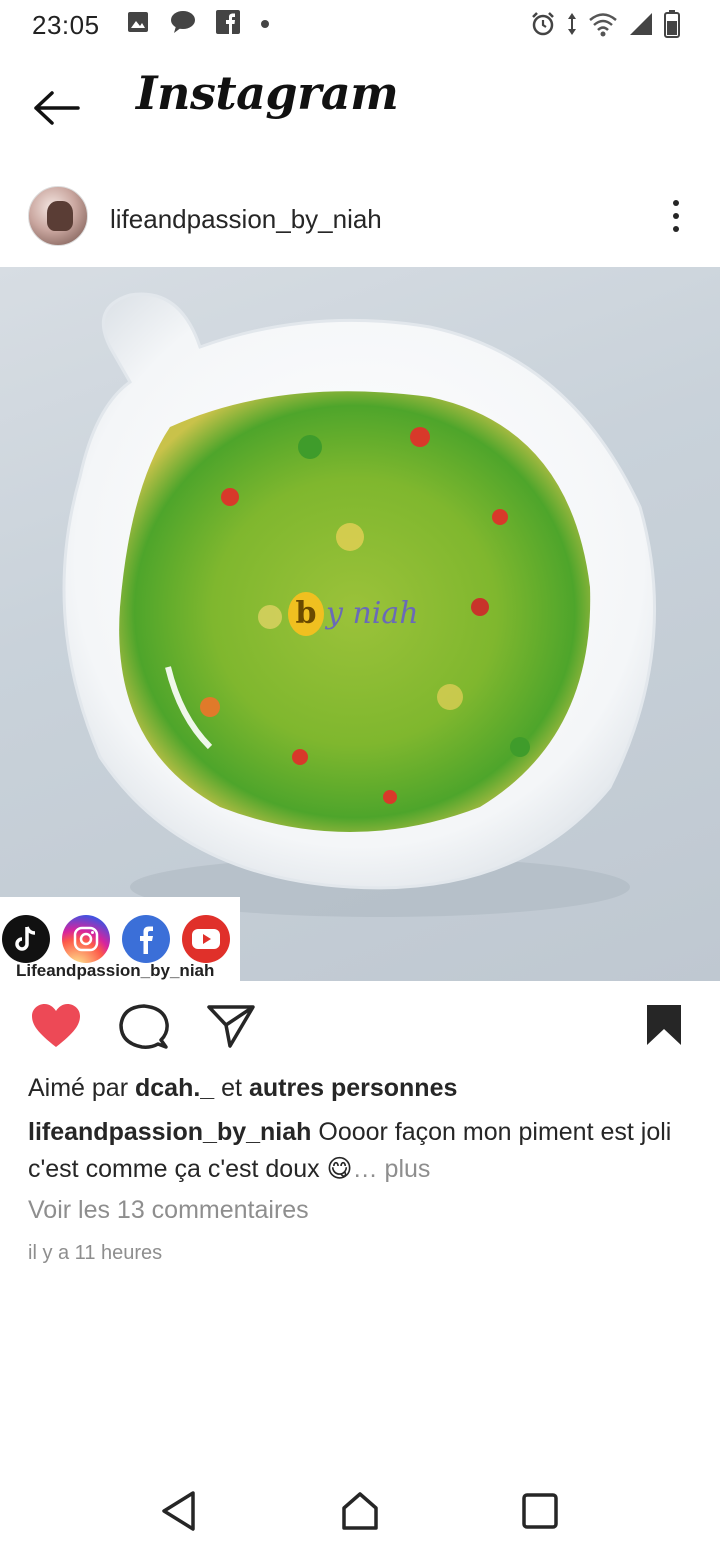 The height and width of the screenshot is (1560, 720). I want to click on notification-icons, so click(198, 24).